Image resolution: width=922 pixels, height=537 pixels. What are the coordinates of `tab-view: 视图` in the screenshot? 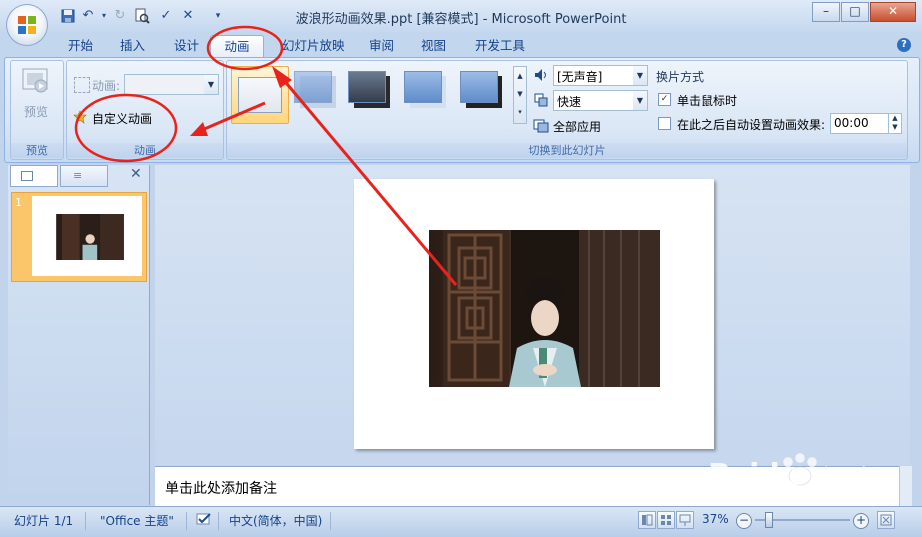 It's located at (433, 46).